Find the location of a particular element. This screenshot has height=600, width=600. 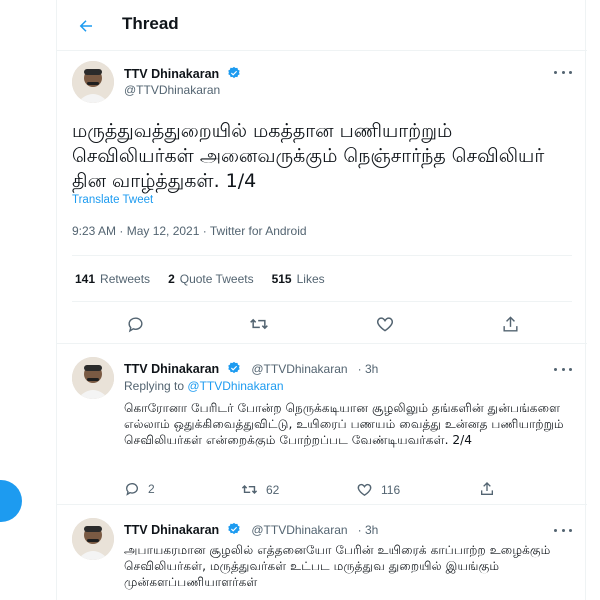

likes-stat: 515 Likes is located at coordinates (298, 279).